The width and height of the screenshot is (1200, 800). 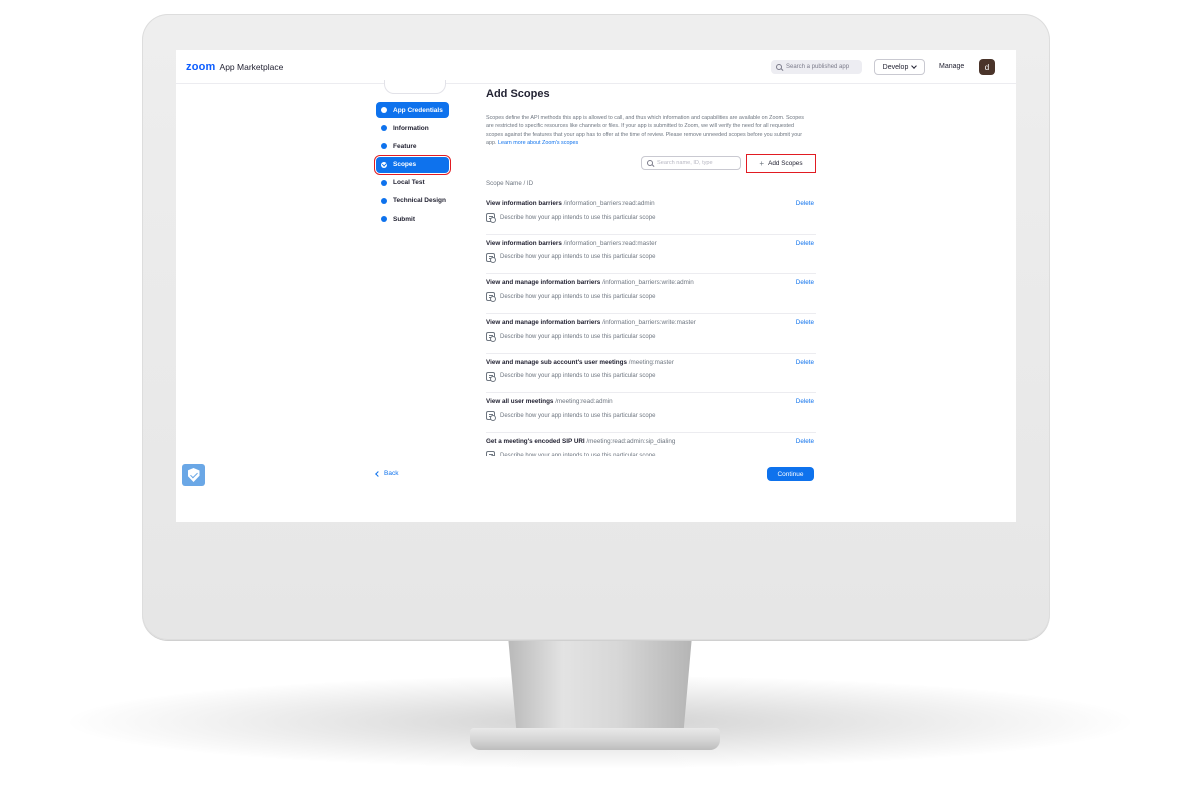 What do you see at coordinates (649, 323) in the screenshot?
I see `scope-id: /information_barriers:write:master` at bounding box center [649, 323].